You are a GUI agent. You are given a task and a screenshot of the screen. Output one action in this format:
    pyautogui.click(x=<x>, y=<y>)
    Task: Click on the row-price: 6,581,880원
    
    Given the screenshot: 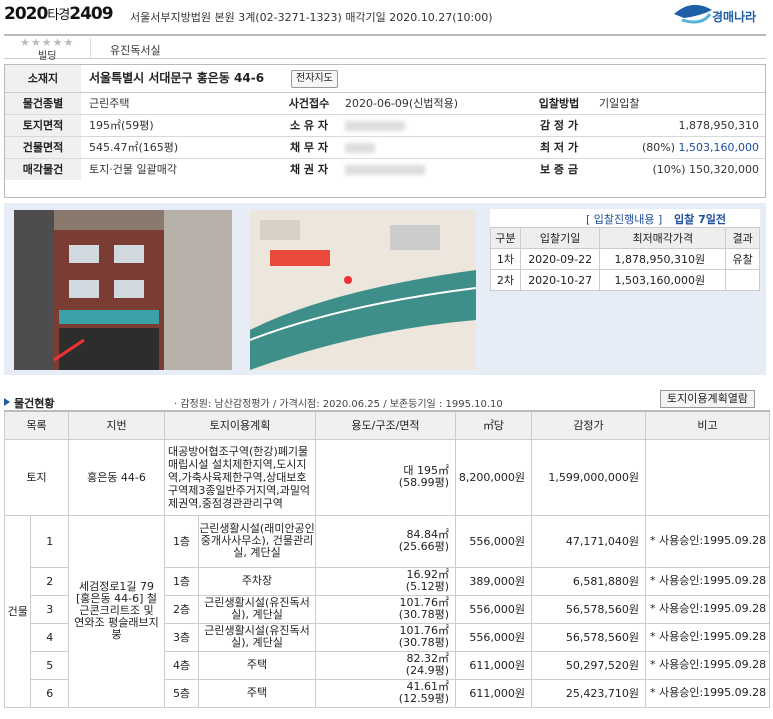 What is the action you would take?
    pyautogui.click(x=588, y=581)
    